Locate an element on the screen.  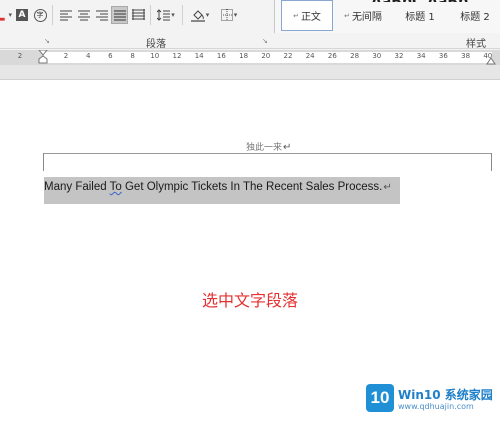
justify-button is located at coordinates (119, 15).